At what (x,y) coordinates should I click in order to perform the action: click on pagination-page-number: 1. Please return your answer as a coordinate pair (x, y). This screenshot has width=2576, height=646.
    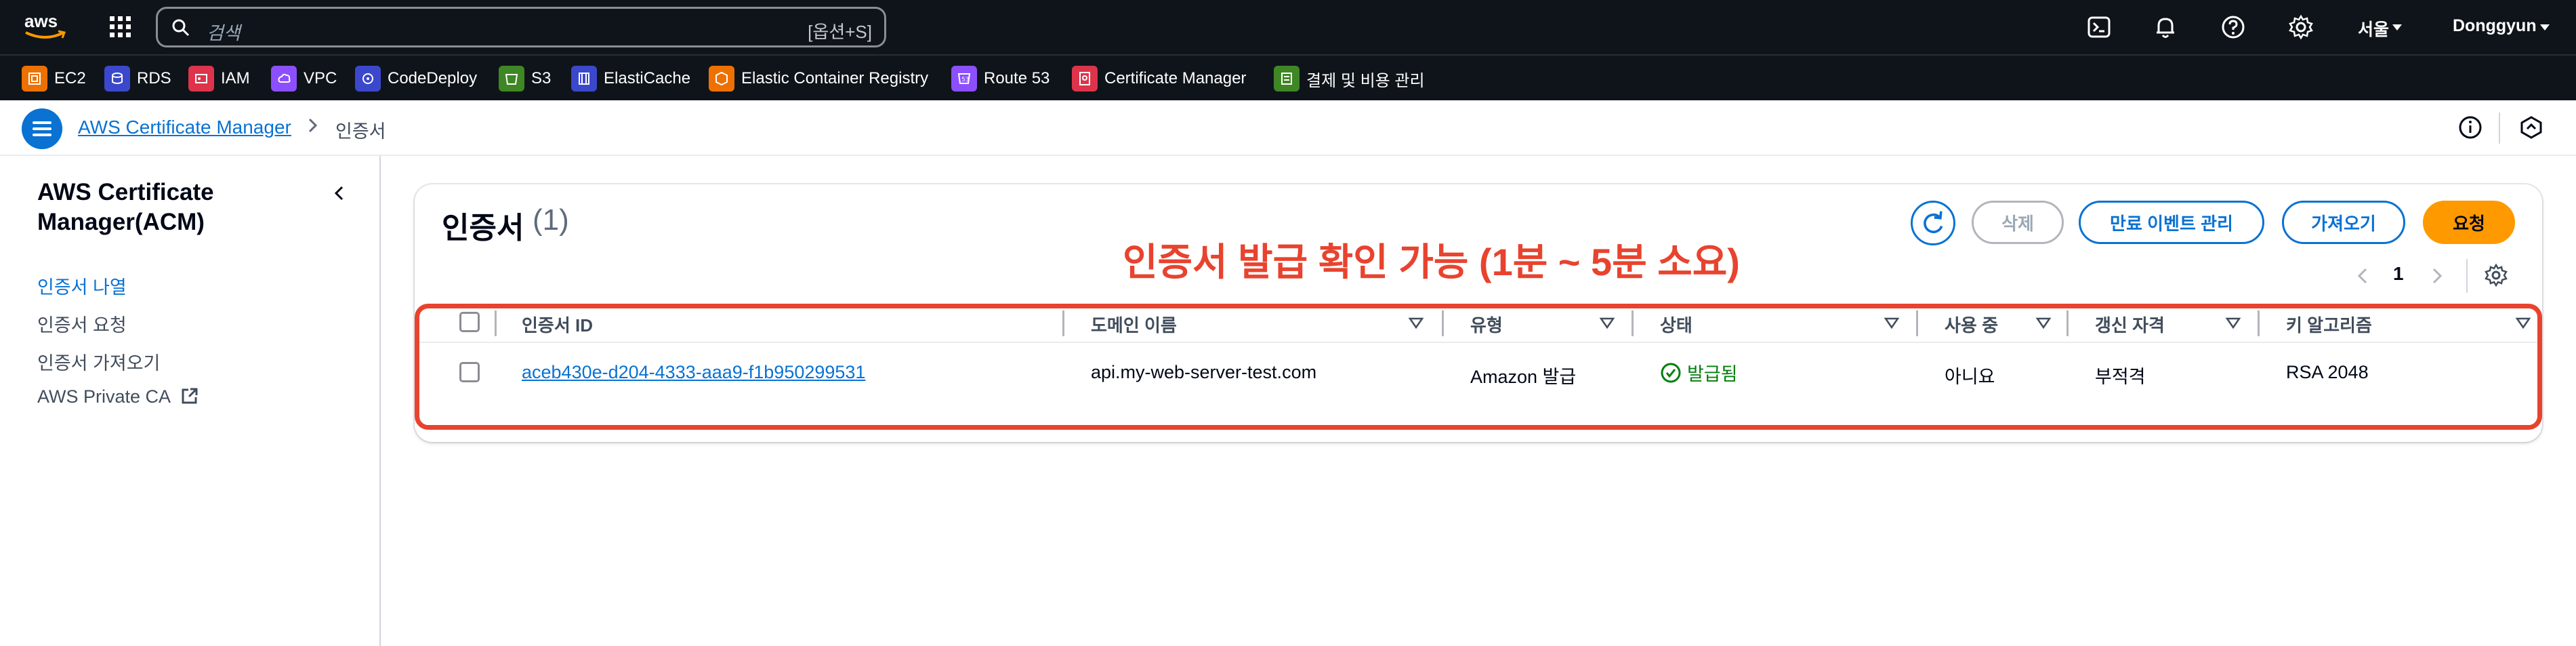
    Looking at the image, I should click on (2398, 274).